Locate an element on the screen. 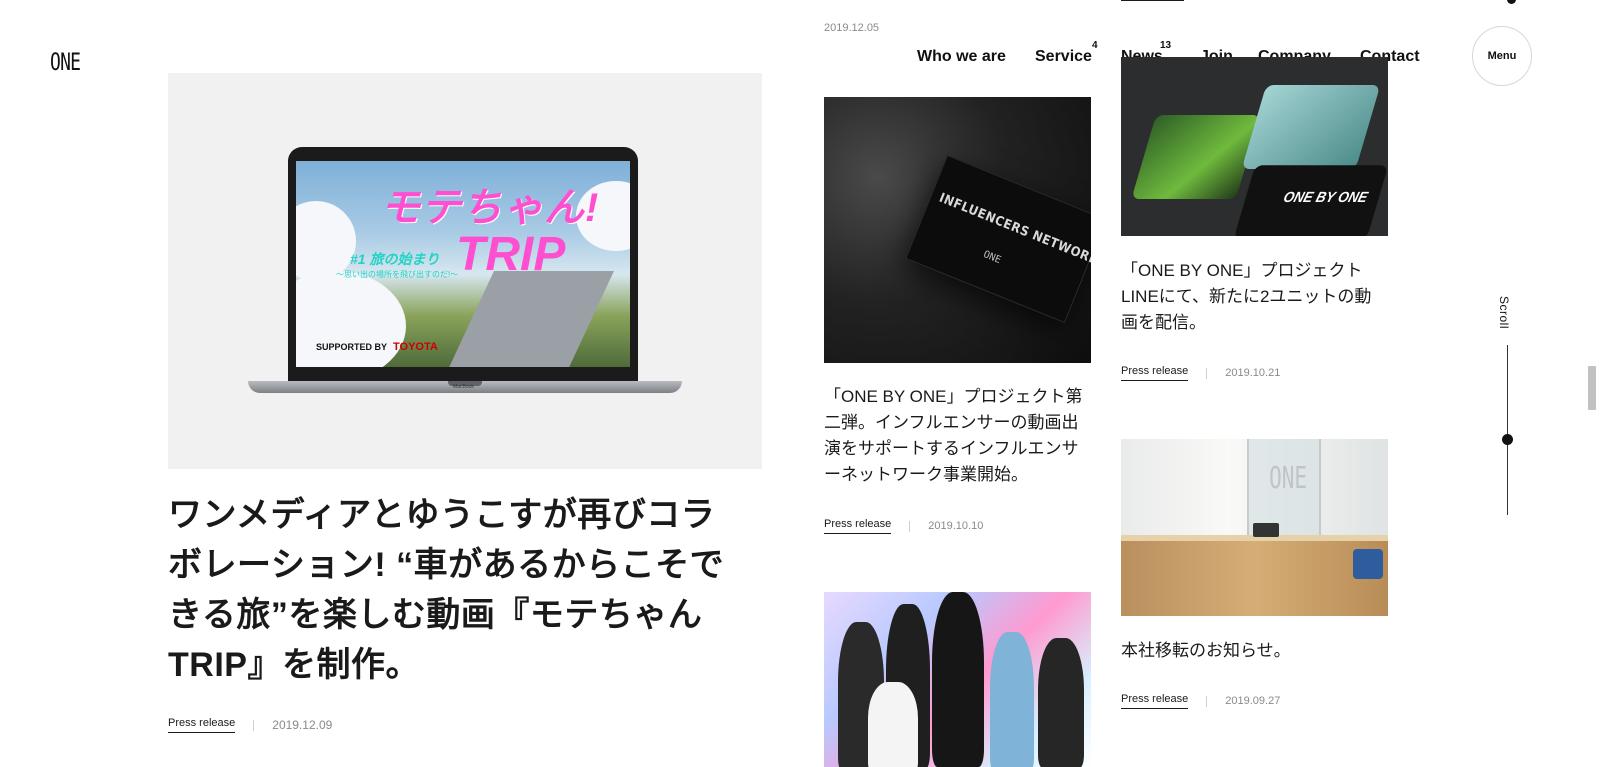 This screenshot has width=1600, height=767. screen-supported-by: SUPPORTED BY TOYOTA is located at coordinates (377, 347).